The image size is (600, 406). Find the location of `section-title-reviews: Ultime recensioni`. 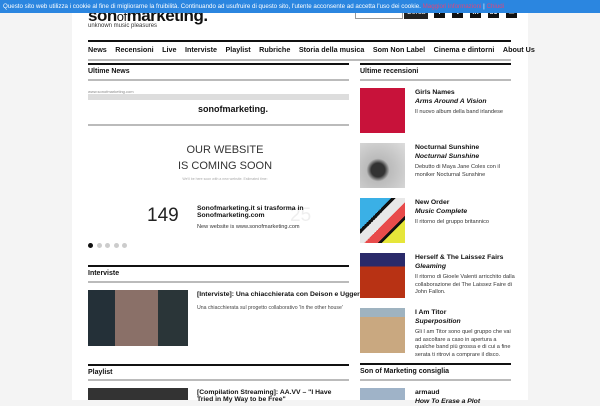

section-title-reviews: Ultime recensioni is located at coordinates (389, 71).